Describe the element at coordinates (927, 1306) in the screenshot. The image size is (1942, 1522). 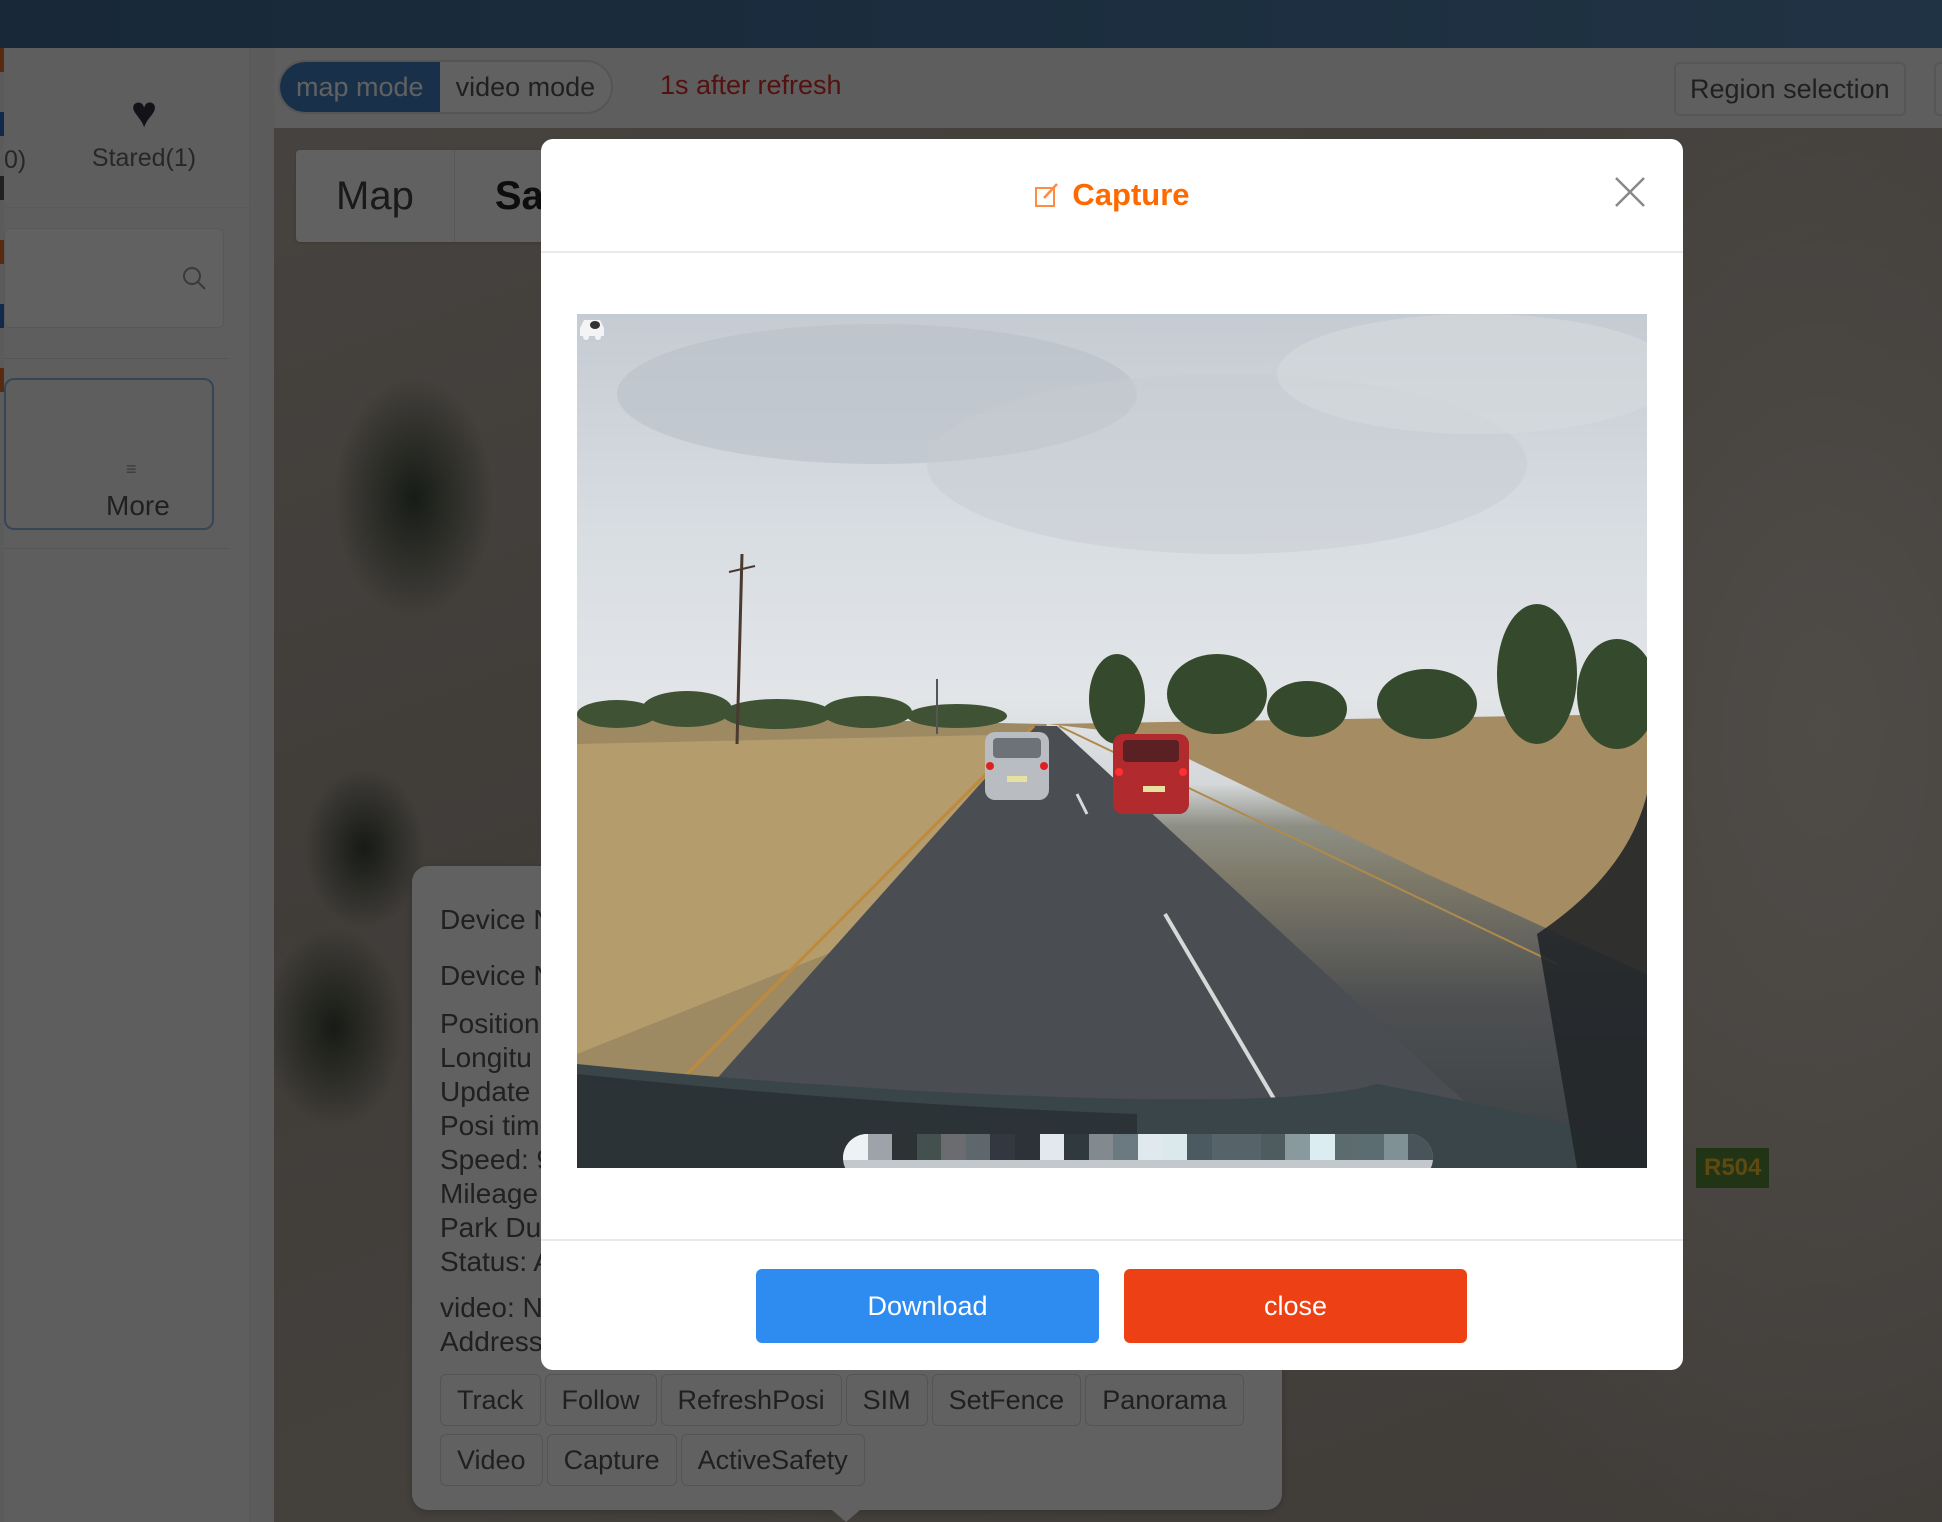
I see `download-button: Download` at that location.